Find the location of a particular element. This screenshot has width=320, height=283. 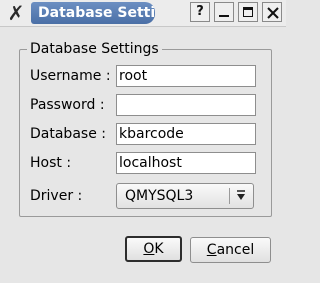

app-menu-icon: ✗ is located at coordinates (16, 13).